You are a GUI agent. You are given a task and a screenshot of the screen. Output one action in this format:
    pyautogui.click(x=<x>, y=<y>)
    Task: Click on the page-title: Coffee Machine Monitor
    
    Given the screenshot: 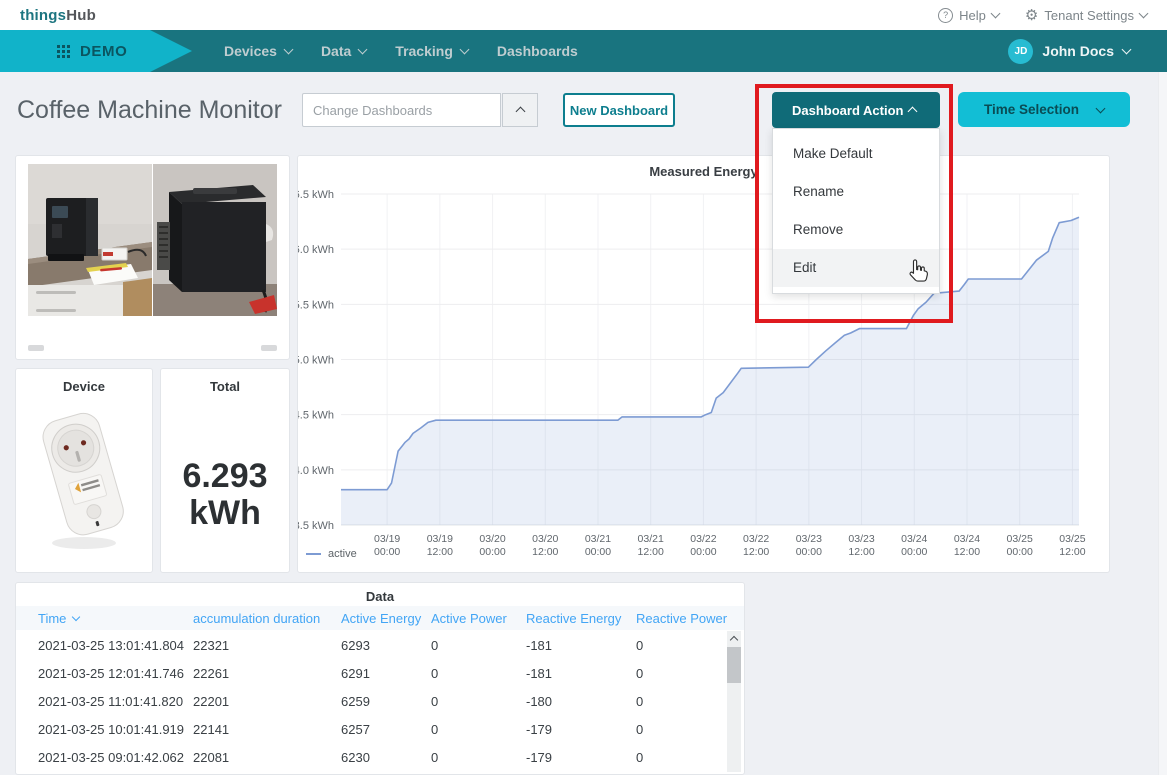 What is the action you would take?
    pyautogui.click(x=149, y=110)
    